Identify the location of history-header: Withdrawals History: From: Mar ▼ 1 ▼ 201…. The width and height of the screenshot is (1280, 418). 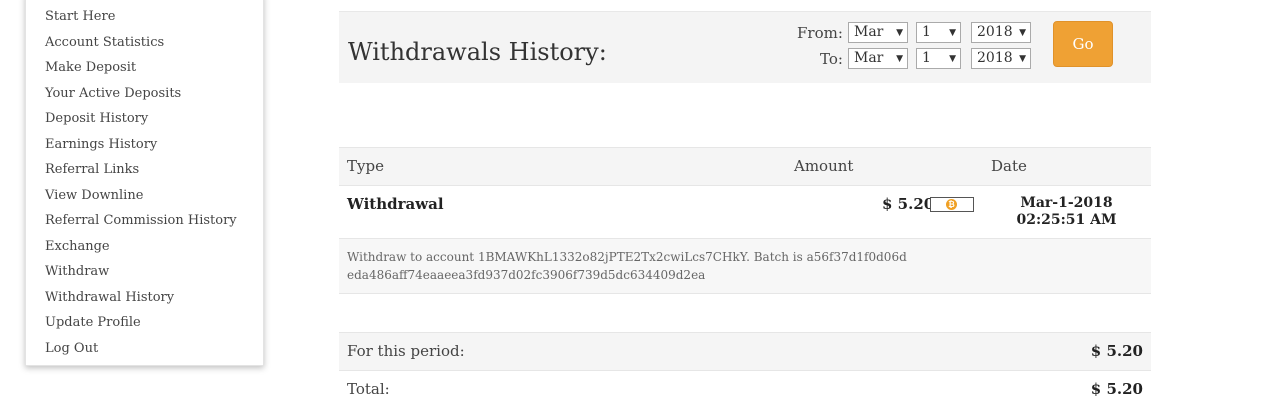
(745, 47).